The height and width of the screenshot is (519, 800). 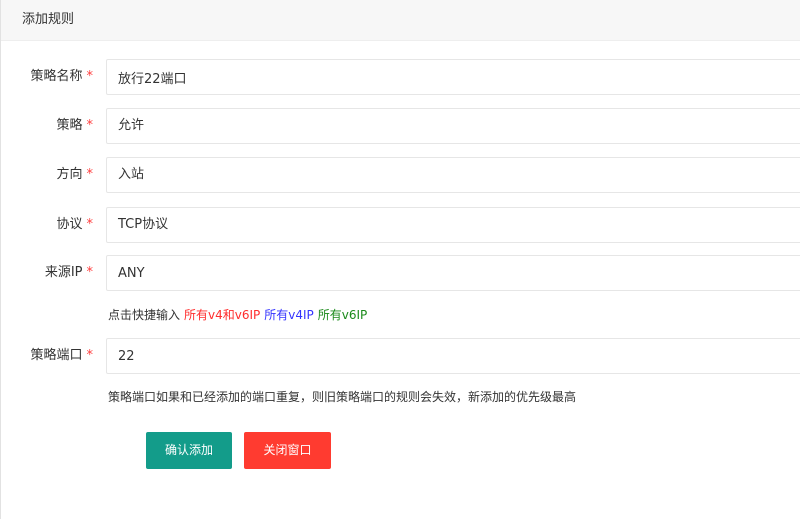 I want to click on form-row-direction: 方向 * 入站, so click(x=400, y=175).